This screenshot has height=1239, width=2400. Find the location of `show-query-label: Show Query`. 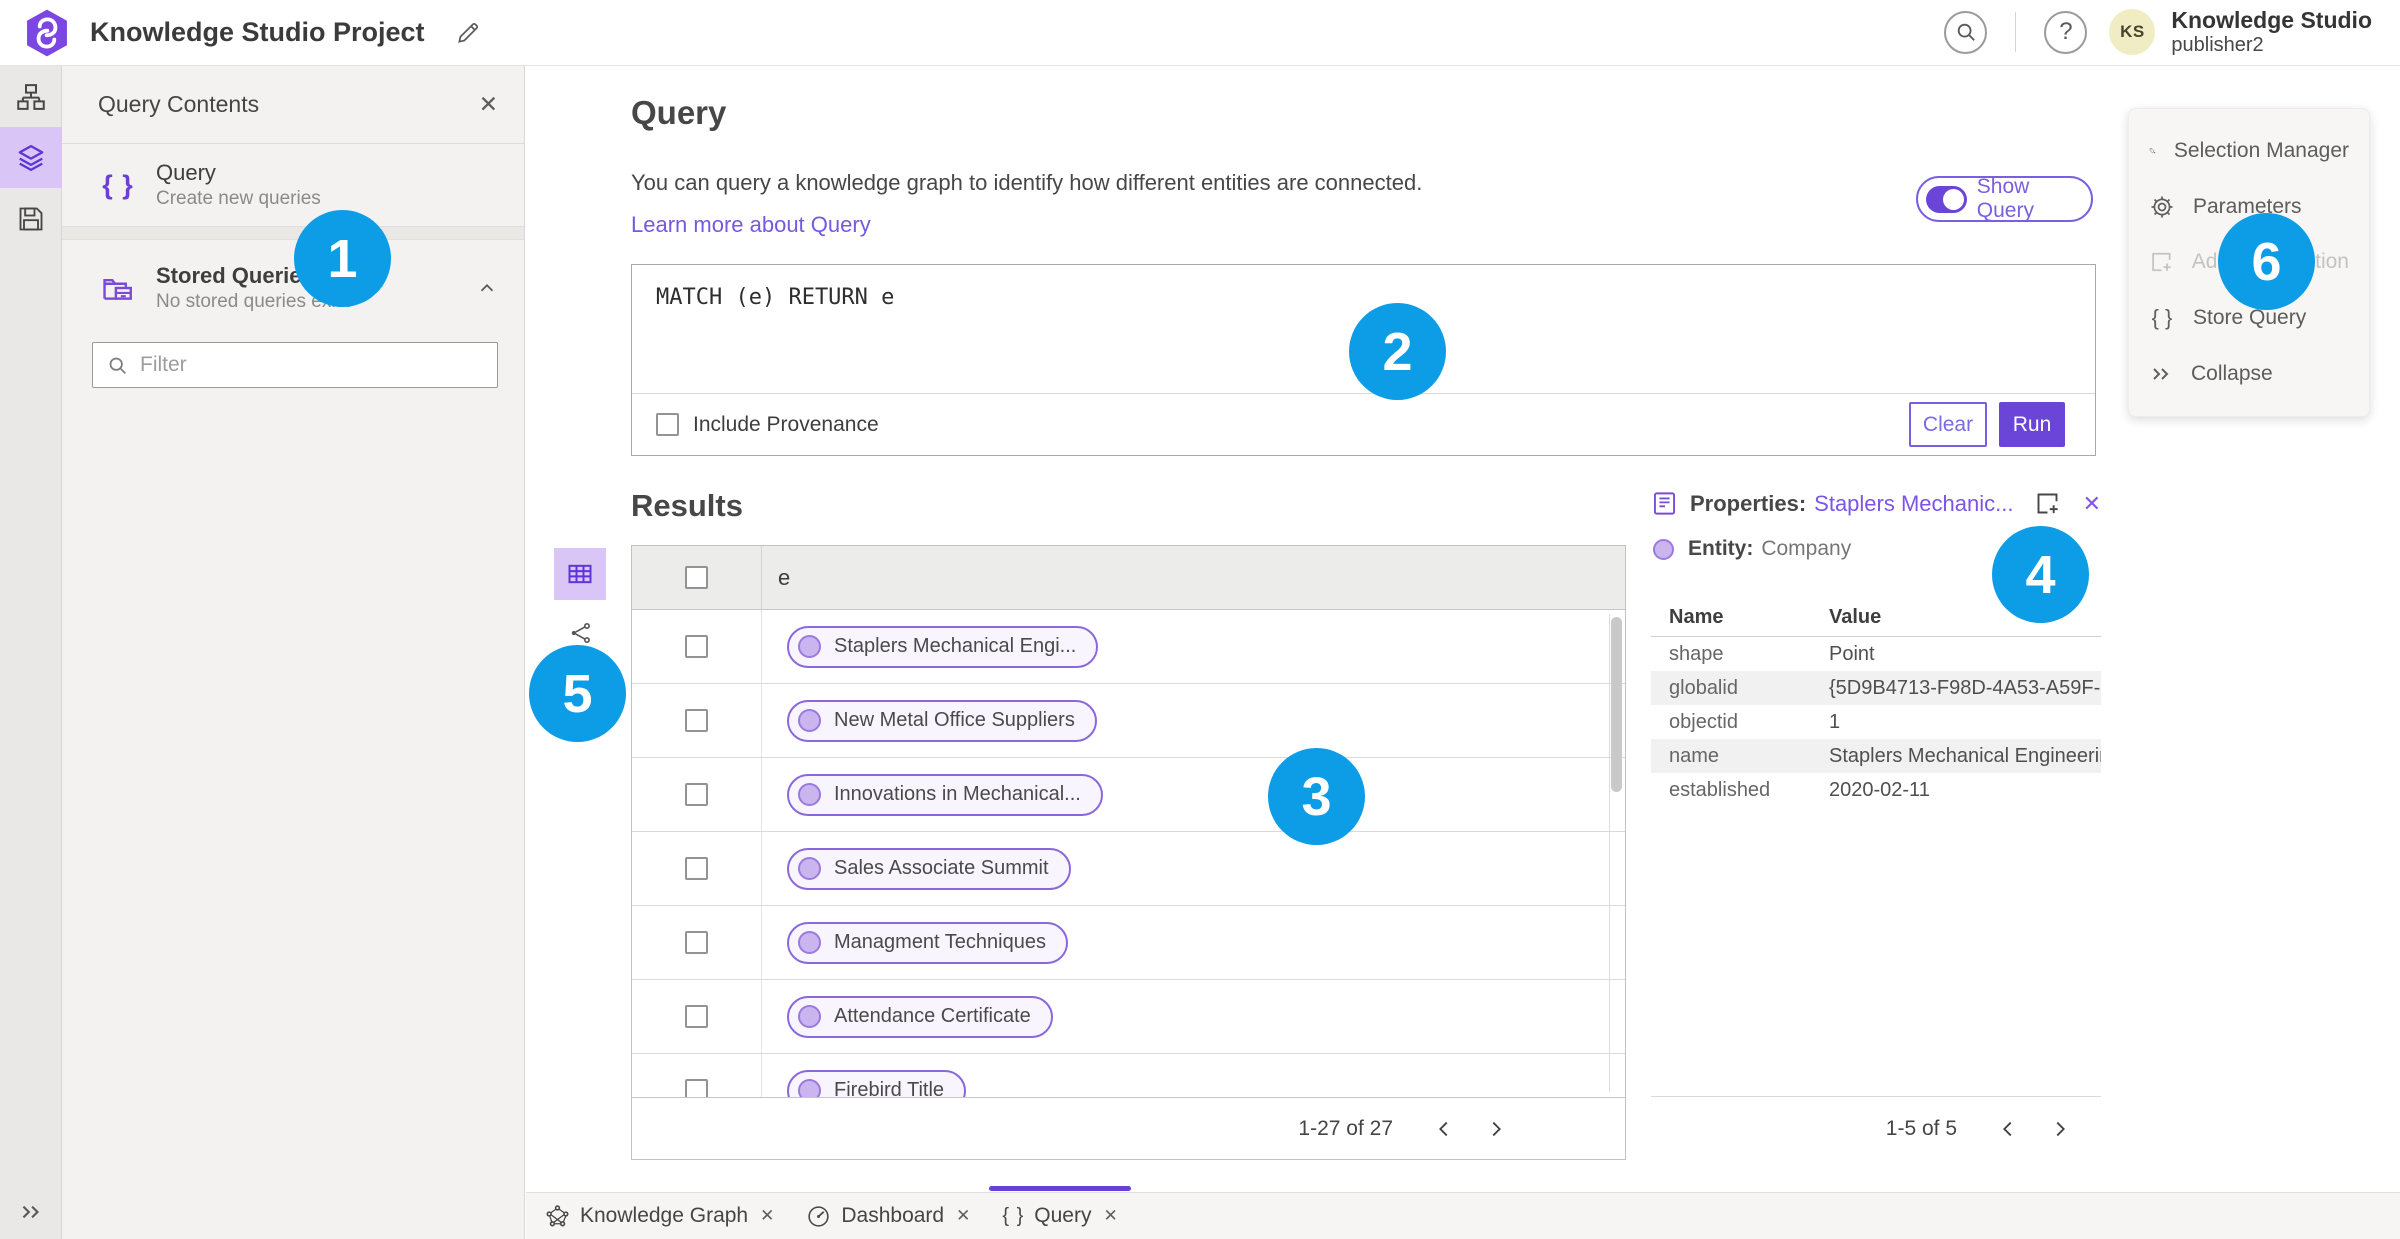

show-query-label: Show Query is located at coordinates (2005, 198).